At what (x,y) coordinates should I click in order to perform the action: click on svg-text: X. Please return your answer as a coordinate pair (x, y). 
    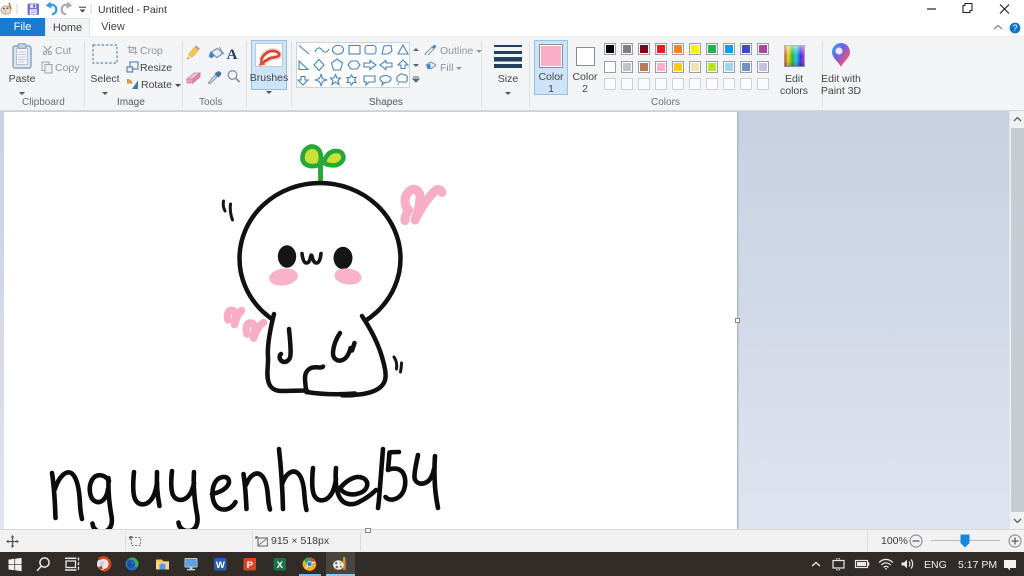
    Looking at the image, I should click on (280, 565).